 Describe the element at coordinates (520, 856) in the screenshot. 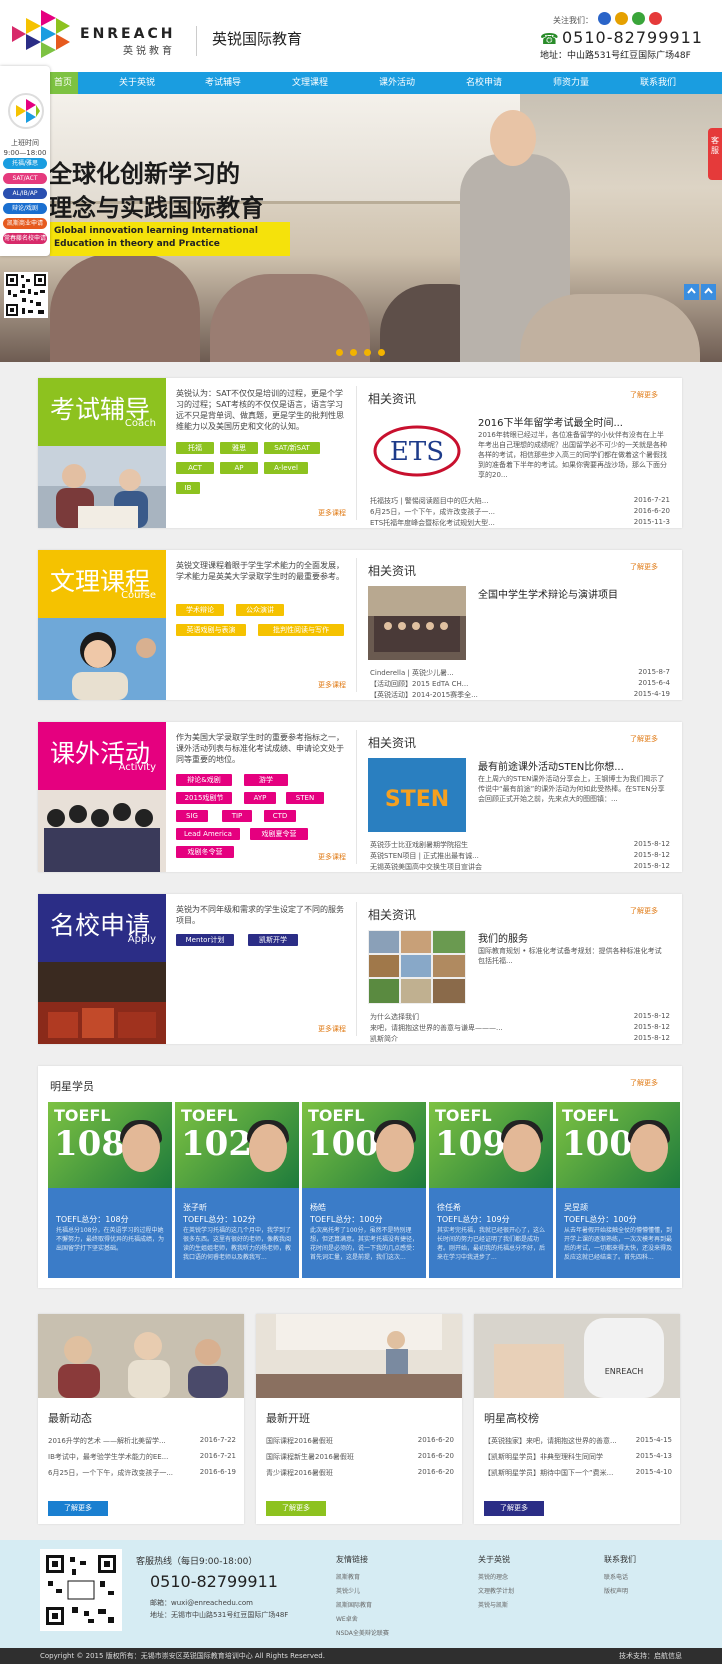

I see `news-list-item: 英锐STEN项目 | 正式推出最有诚... 2015-8-12` at that location.